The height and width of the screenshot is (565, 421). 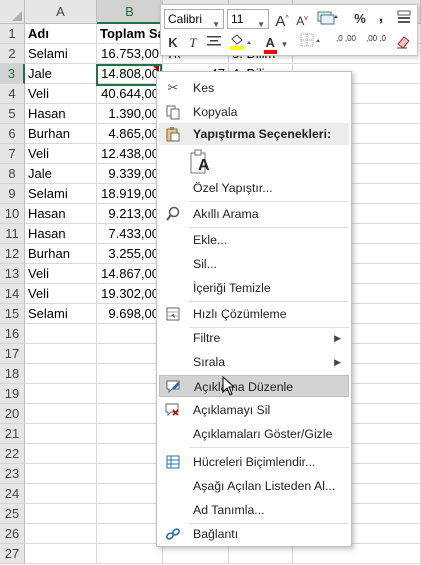 What do you see at coordinates (254, 386) in the screenshot?
I see `menu-item-edit-comment: Açıklama Düzenle` at bounding box center [254, 386].